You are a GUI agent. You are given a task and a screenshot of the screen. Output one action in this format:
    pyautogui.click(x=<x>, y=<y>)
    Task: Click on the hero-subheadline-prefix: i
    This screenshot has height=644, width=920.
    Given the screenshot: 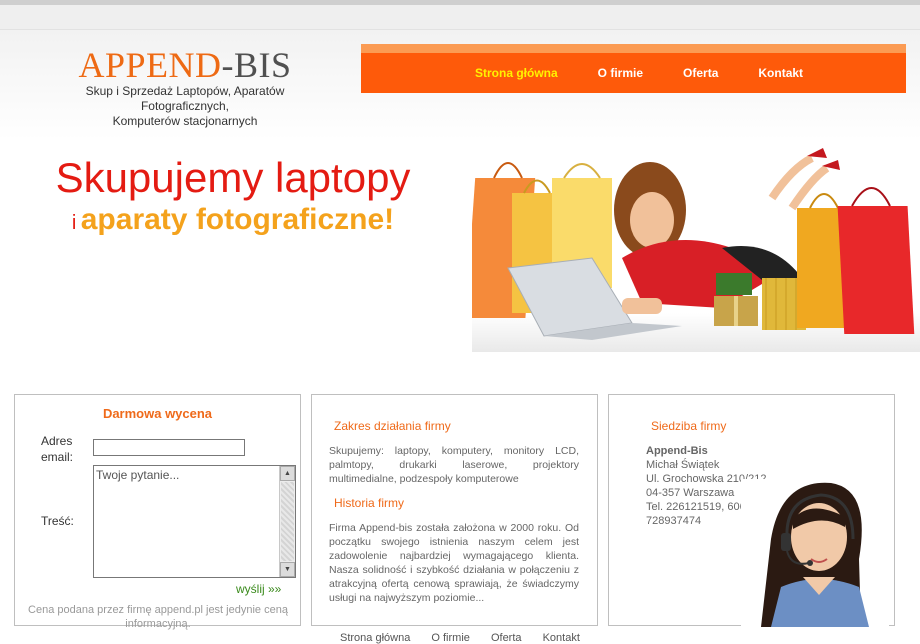 What is the action you would take?
    pyautogui.click(x=74, y=223)
    